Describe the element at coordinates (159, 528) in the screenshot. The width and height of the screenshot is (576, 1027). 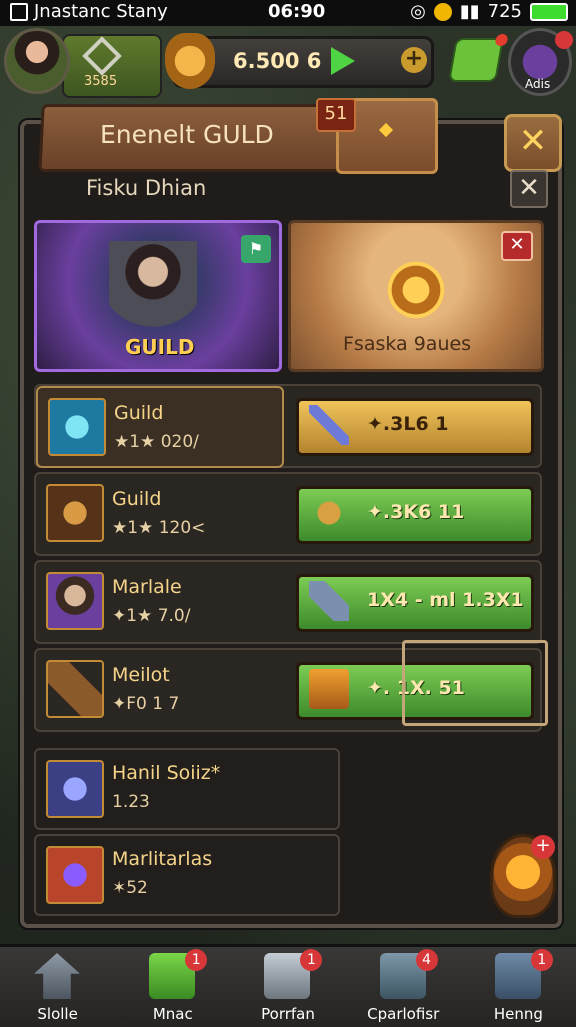
I see `row-stat: ★1★ 120<` at that location.